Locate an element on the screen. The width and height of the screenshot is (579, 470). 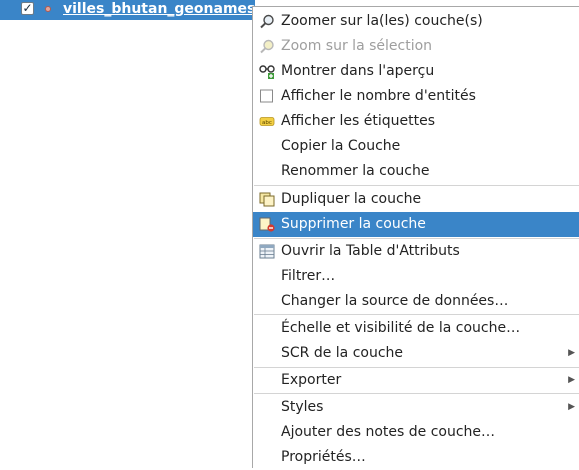
menu-item-zoom-to-selection: Zoom sur la sélection is located at coordinates (416, 46).